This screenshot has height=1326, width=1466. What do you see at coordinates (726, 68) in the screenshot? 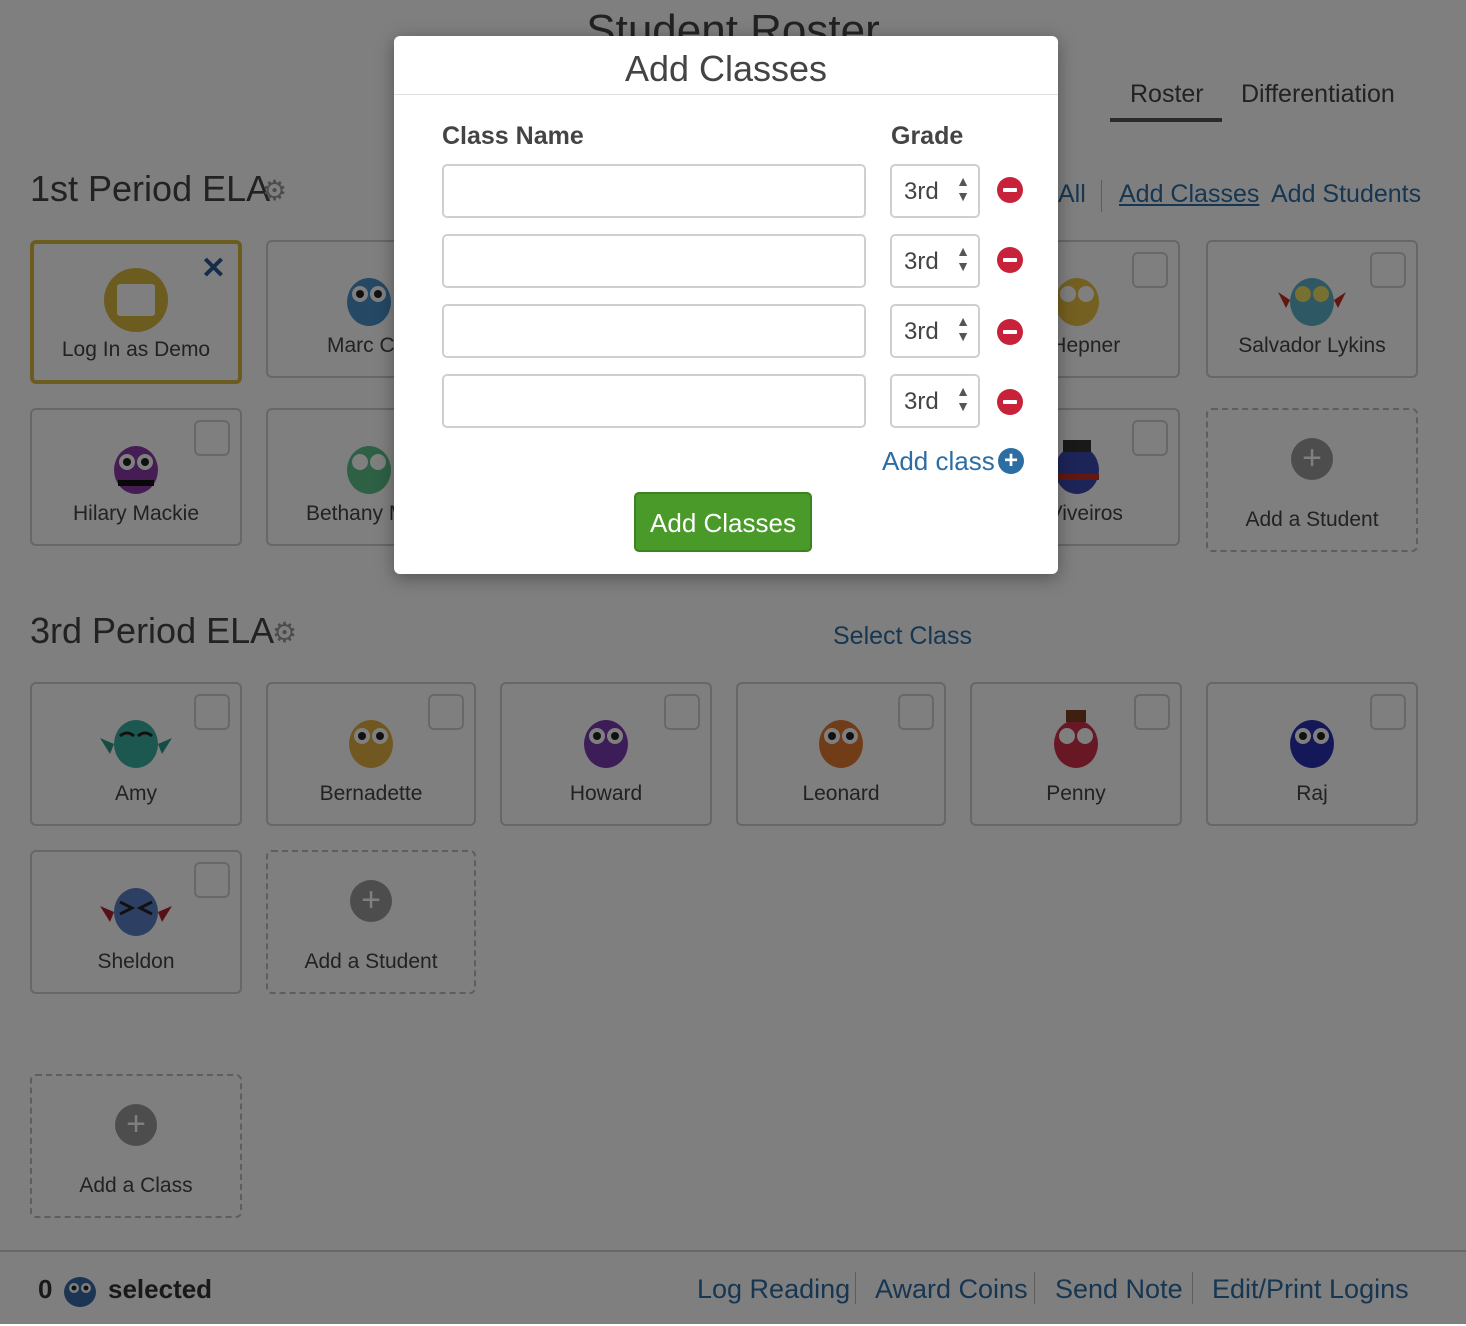
I see `modal-title: Add Classes` at bounding box center [726, 68].